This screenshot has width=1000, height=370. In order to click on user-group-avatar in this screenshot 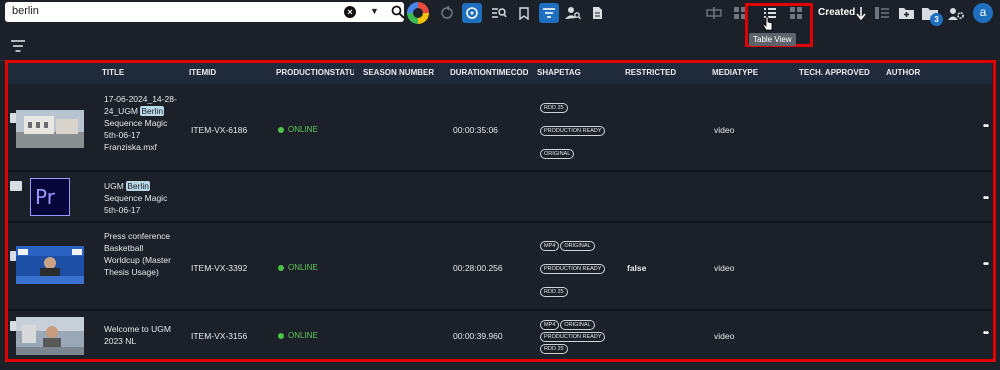, I will do `click(418, 13)`.